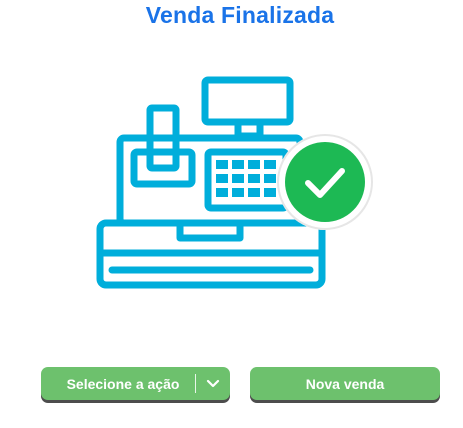 This screenshot has width=463, height=428. Describe the element at coordinates (325, 182) in the screenshot. I see `check-circle-icon` at that location.